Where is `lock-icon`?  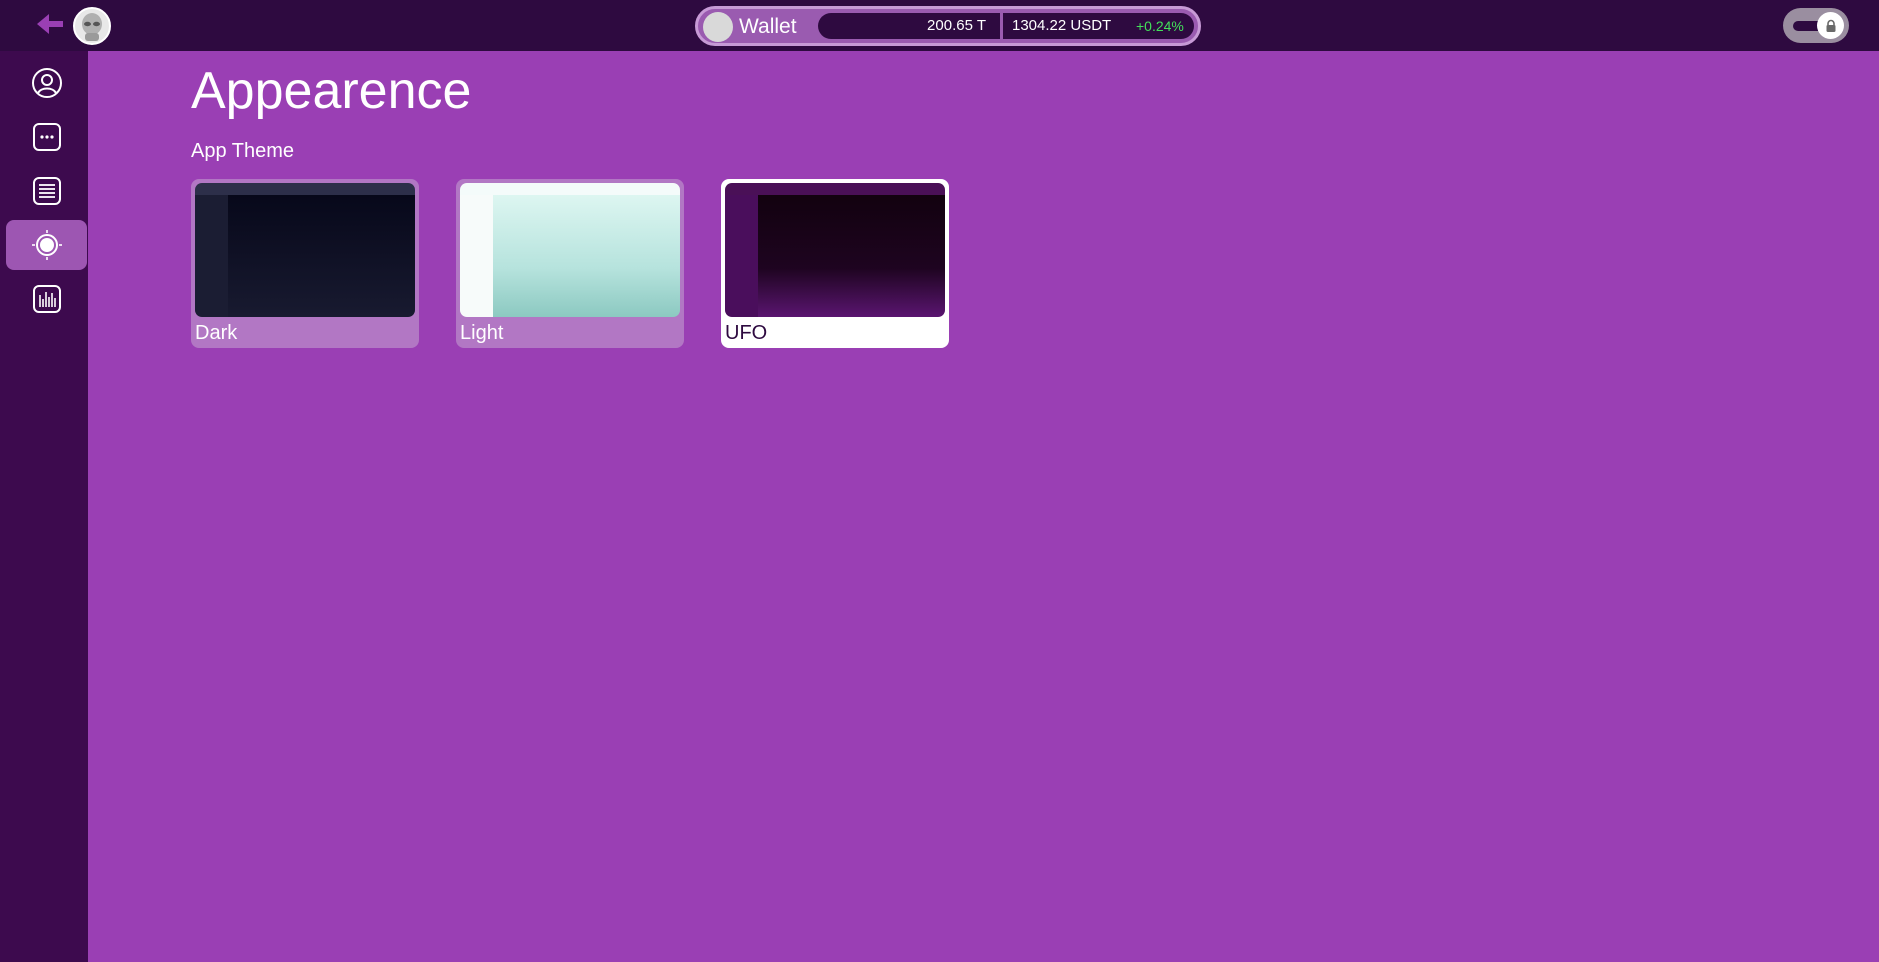 lock-icon is located at coordinates (1830, 25).